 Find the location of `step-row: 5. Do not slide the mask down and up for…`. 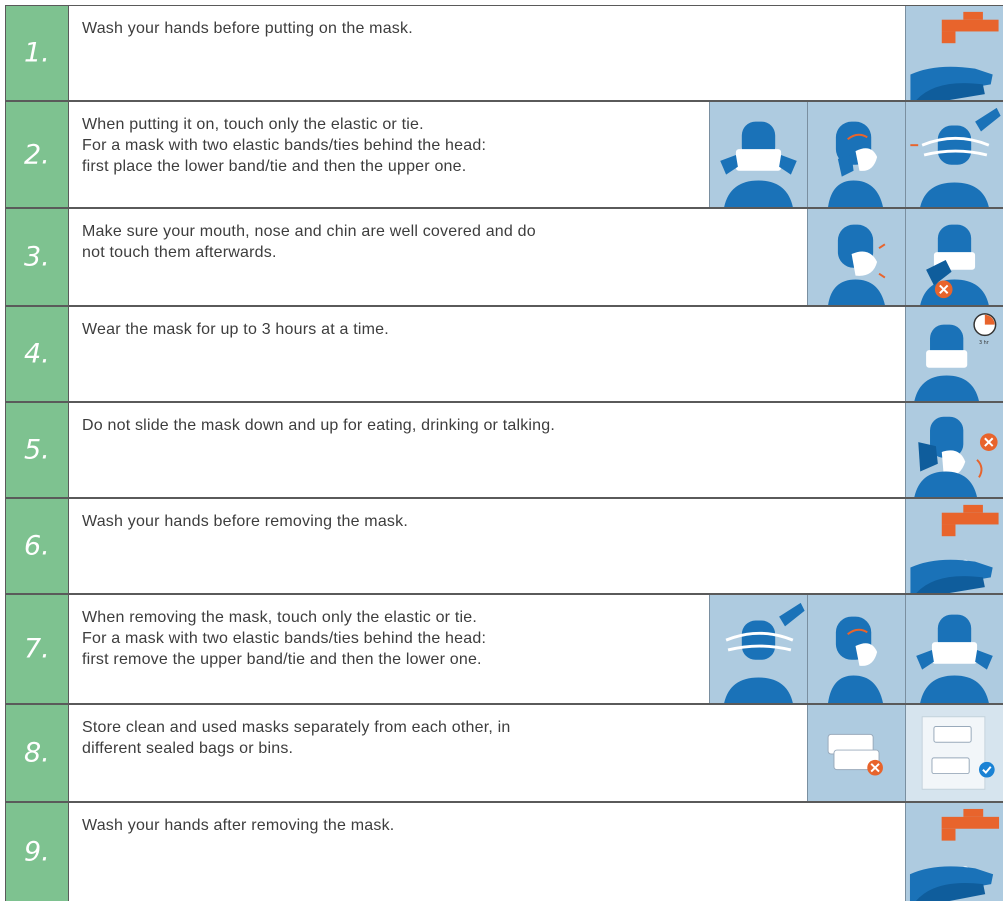

step-row: 5. Do not slide the mask down and up for… is located at coordinates (501, 450).